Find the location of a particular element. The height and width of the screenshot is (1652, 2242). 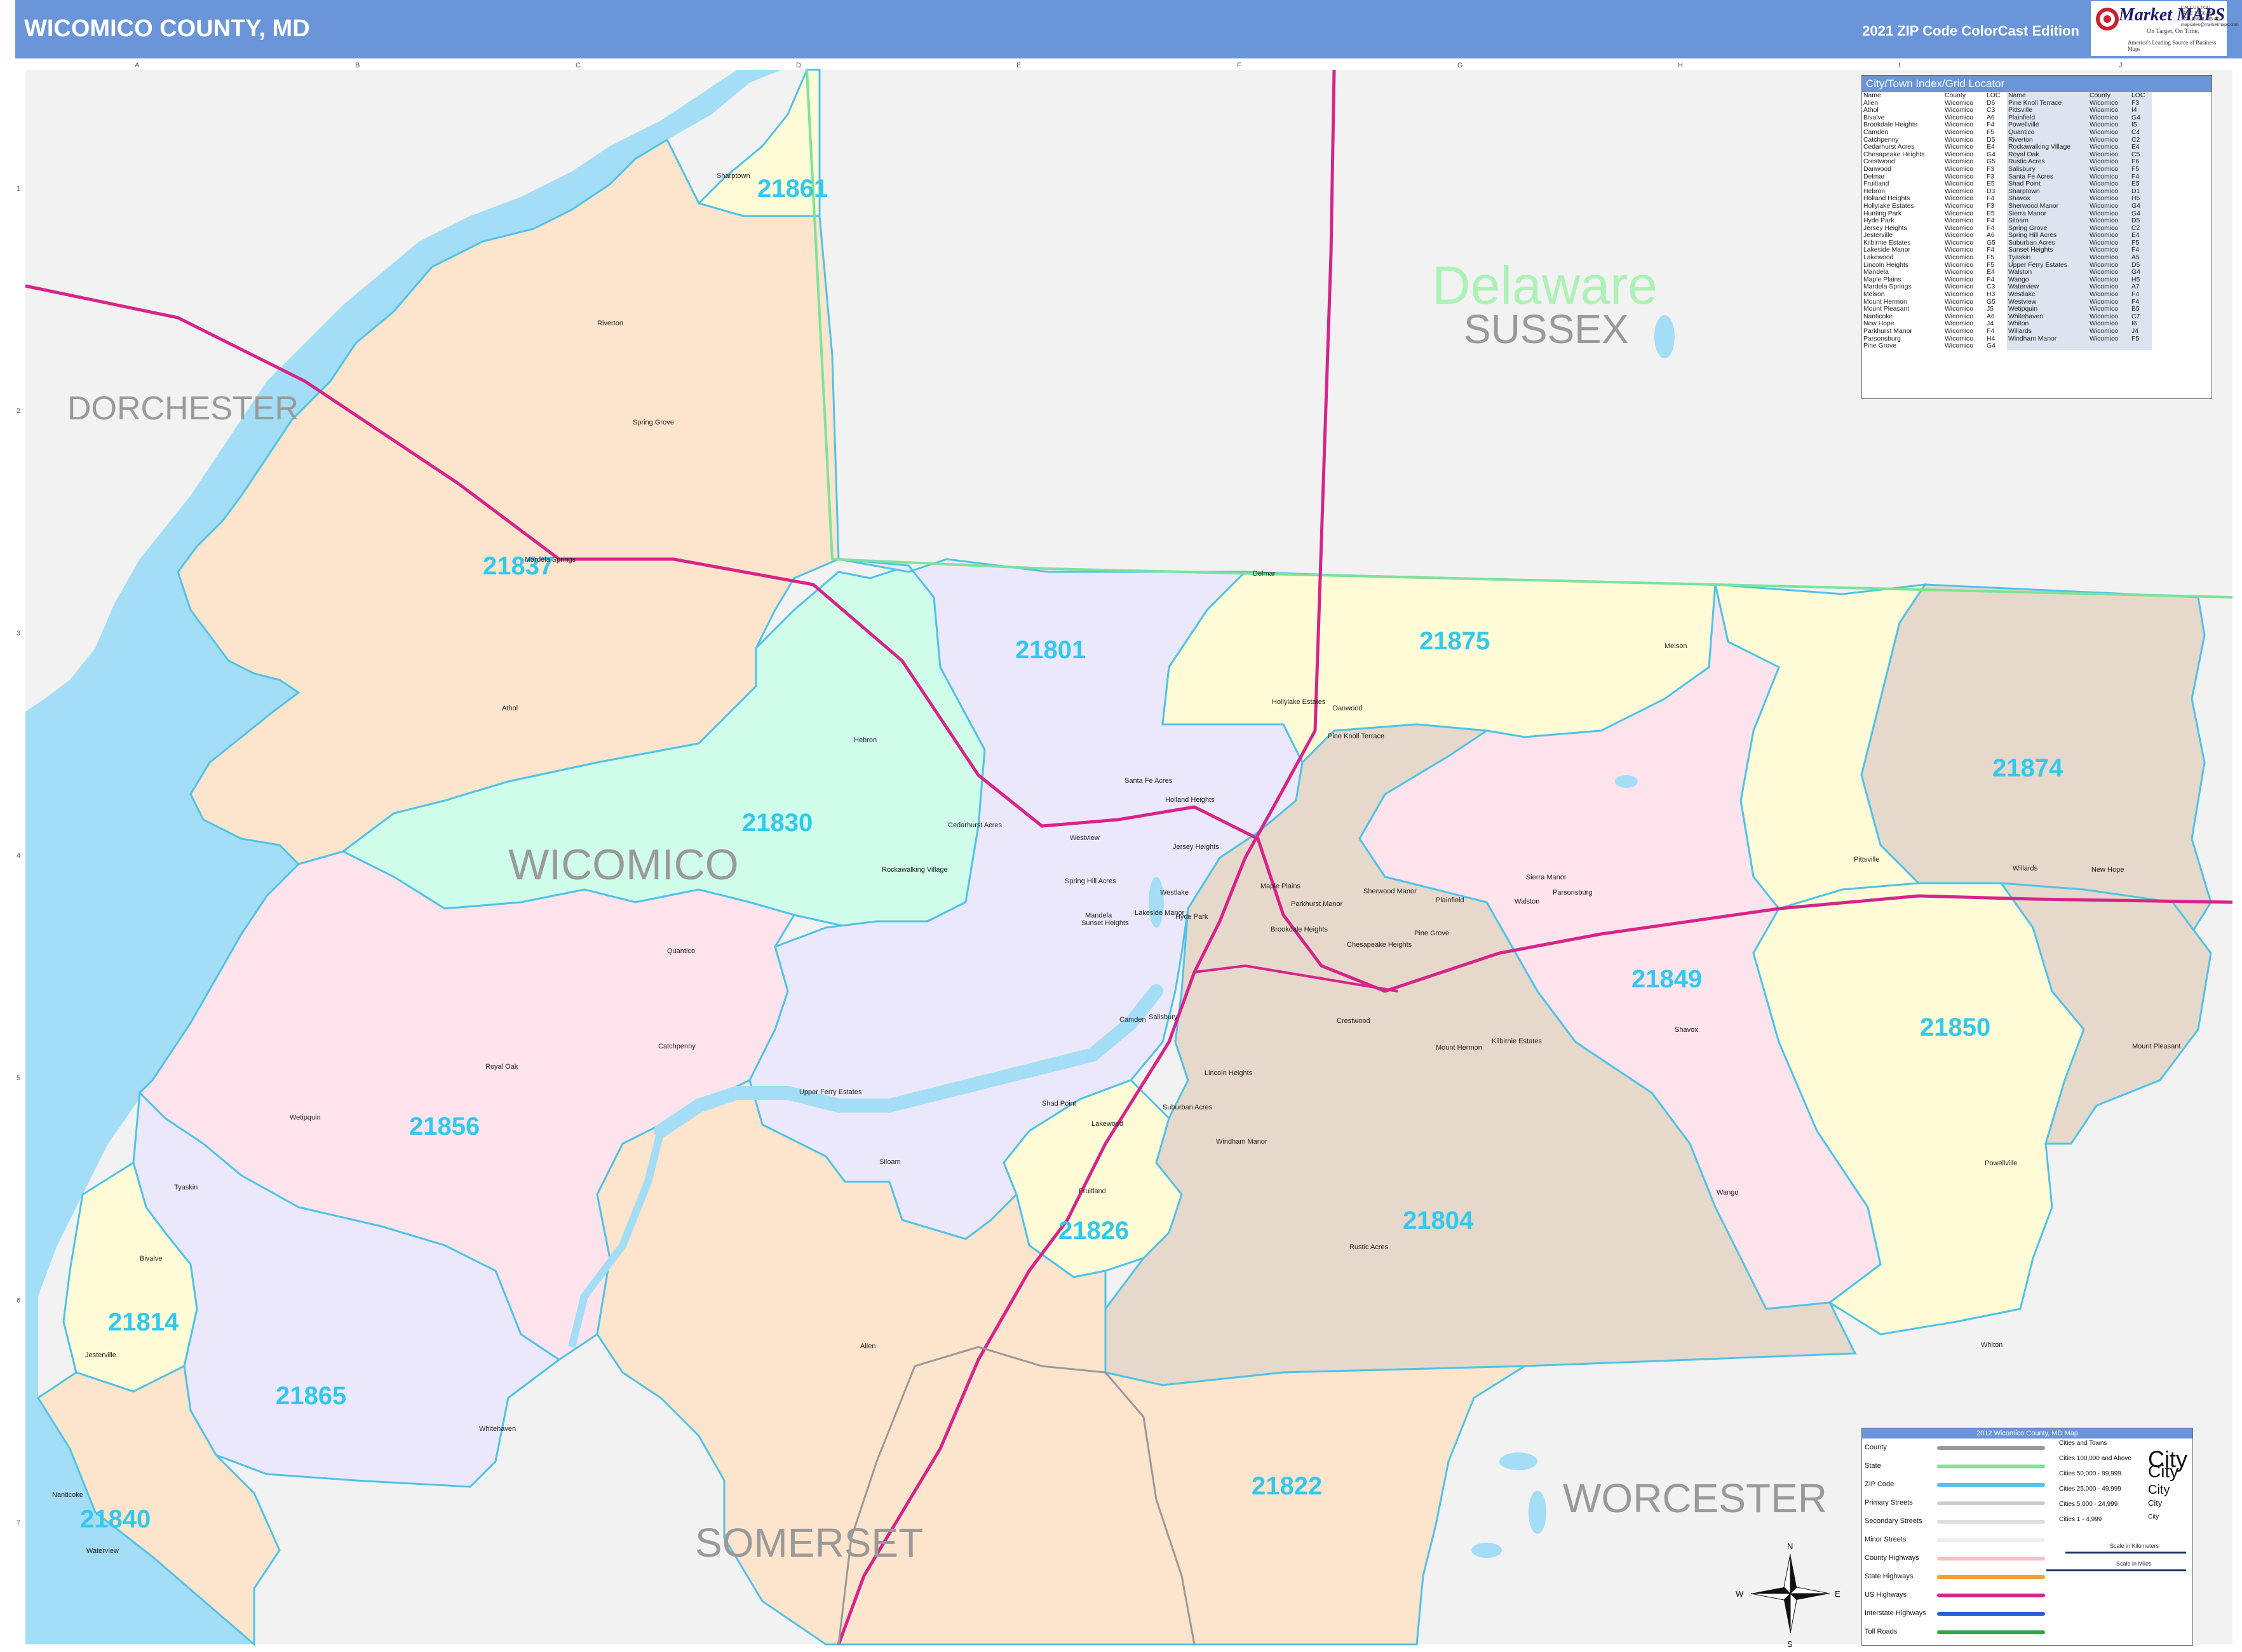

city-loc: C2 is located at coordinates (2141, 140).